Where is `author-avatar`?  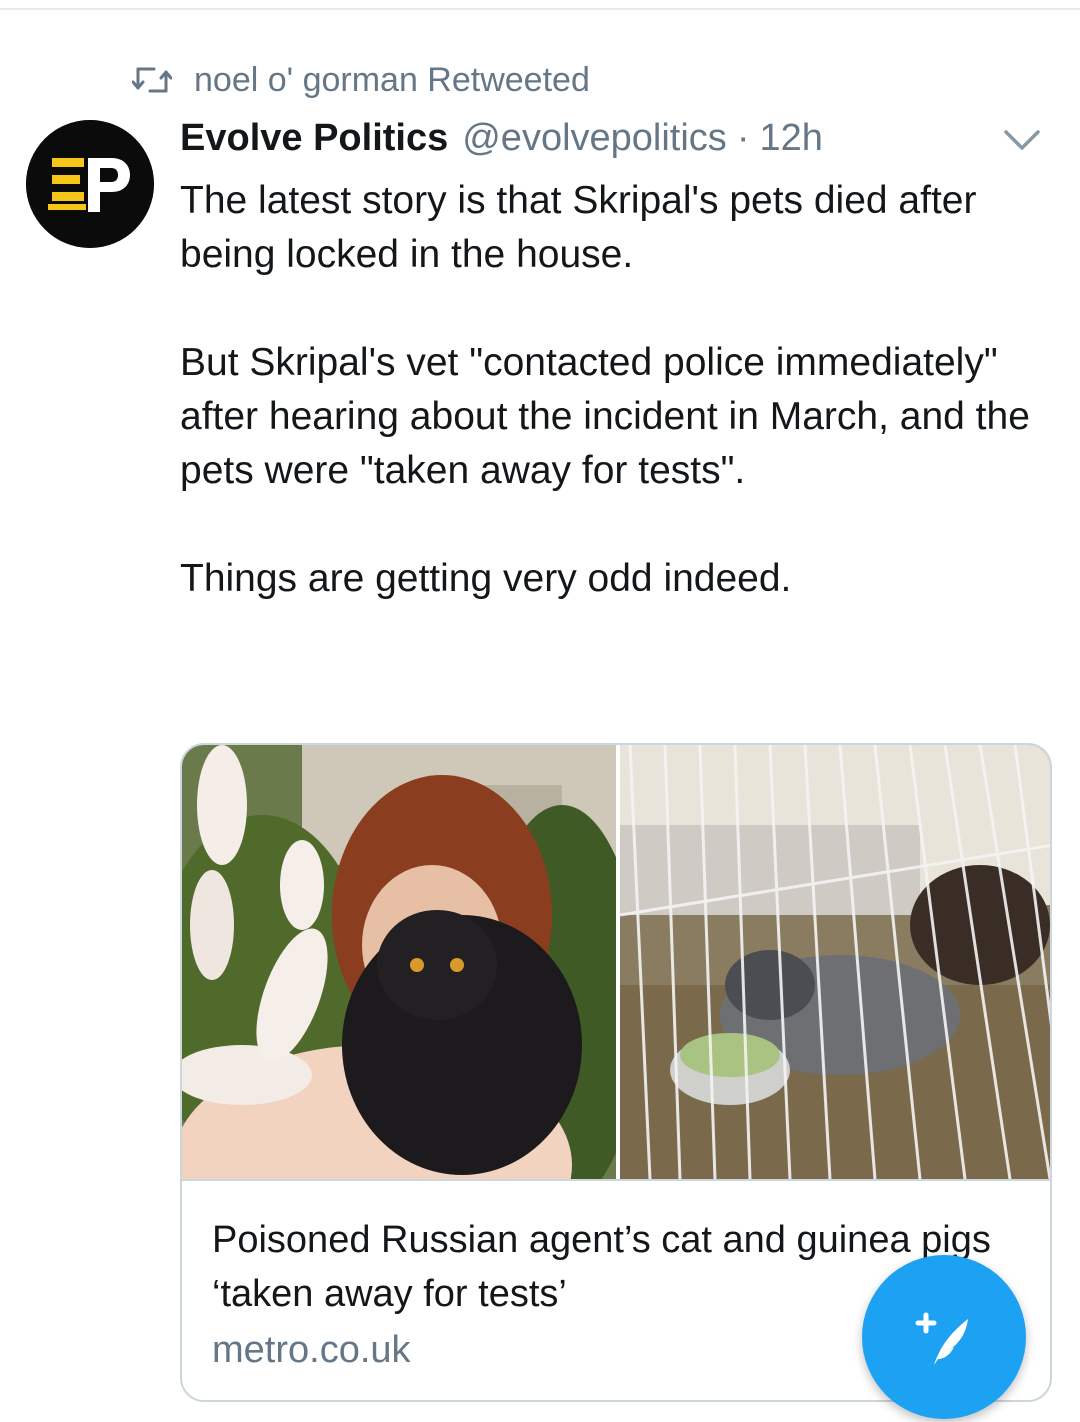 author-avatar is located at coordinates (90, 184).